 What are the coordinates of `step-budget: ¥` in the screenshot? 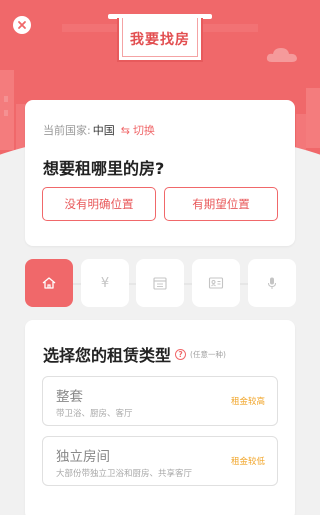 It's located at (105, 283).